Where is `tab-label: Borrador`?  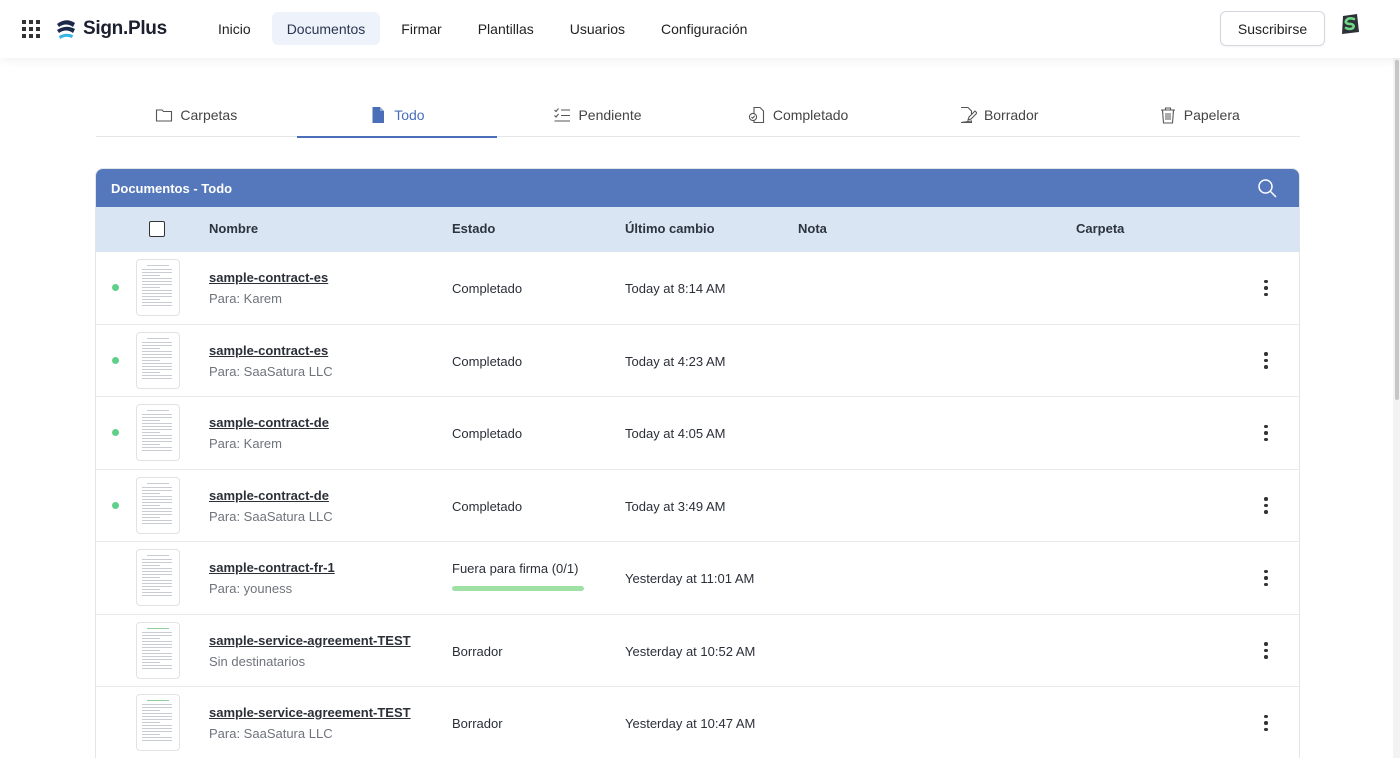
tab-label: Borrador is located at coordinates (1011, 115).